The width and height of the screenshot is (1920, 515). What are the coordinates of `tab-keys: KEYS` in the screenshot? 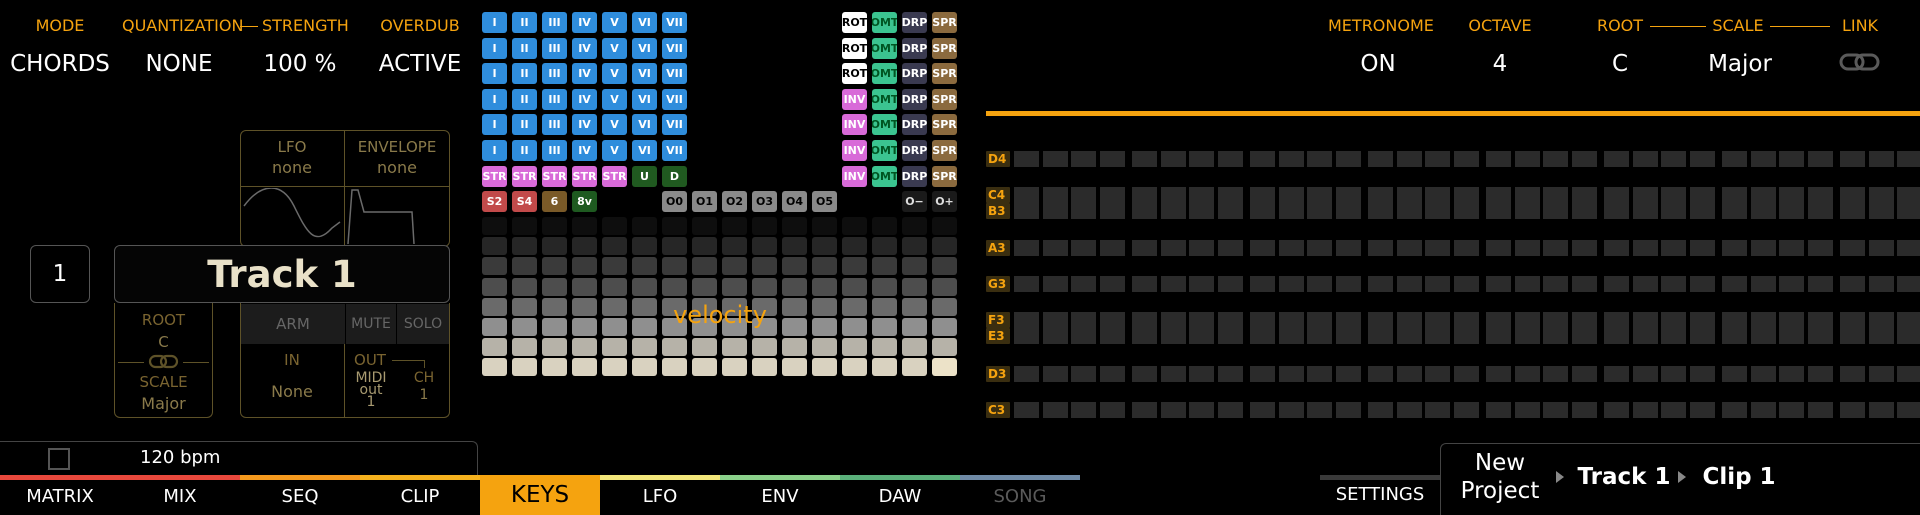 It's located at (540, 495).